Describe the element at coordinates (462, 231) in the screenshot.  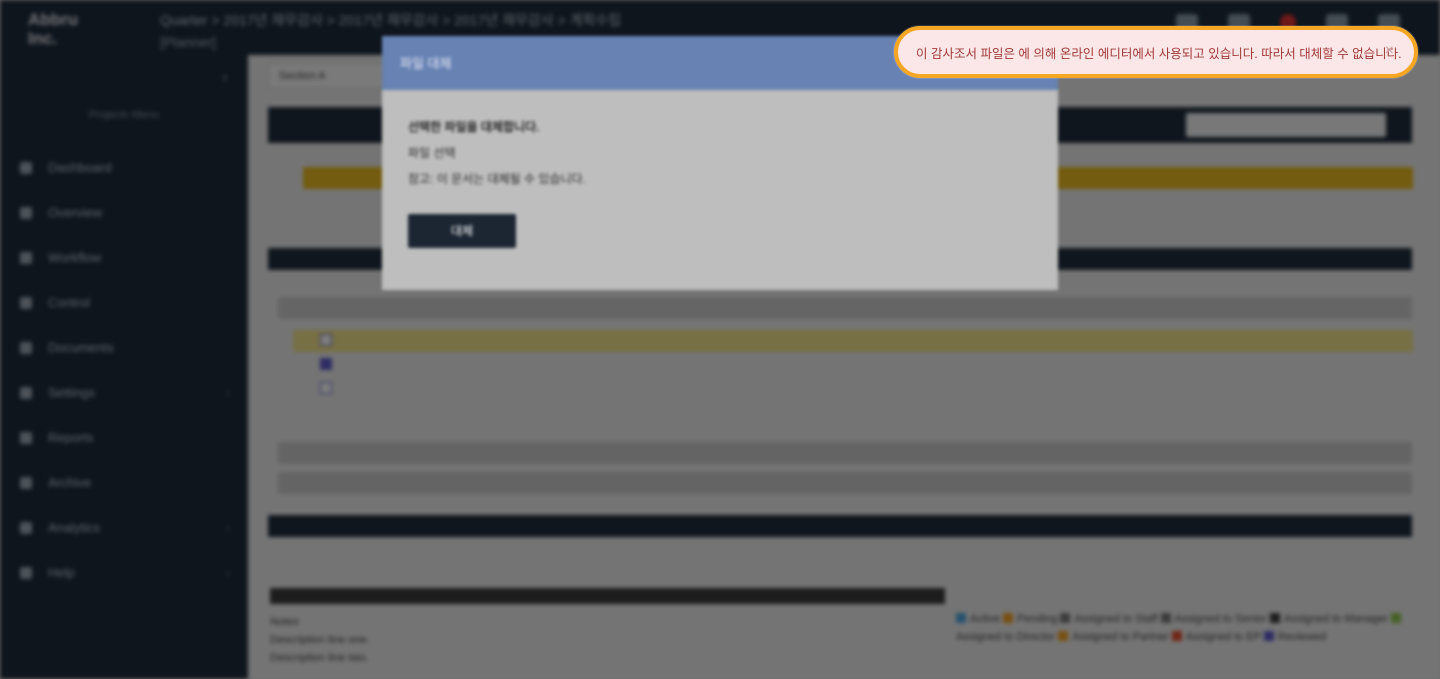
I see `replace-button: 대체` at that location.